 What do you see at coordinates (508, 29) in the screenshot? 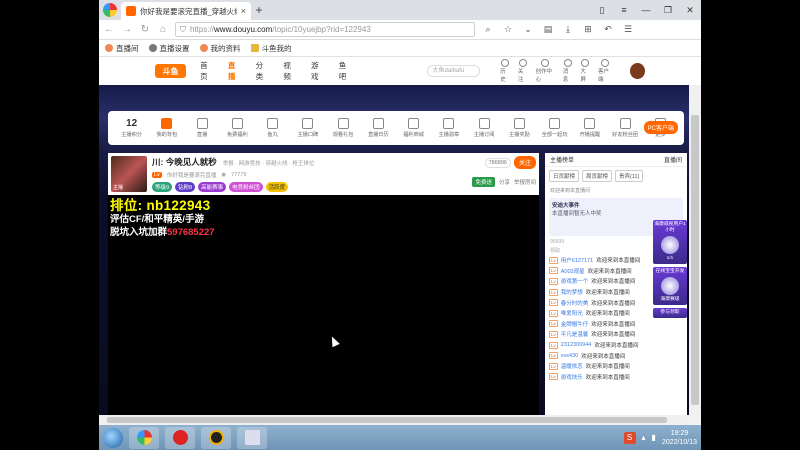
I see `star-icon: ☆` at bounding box center [508, 29].